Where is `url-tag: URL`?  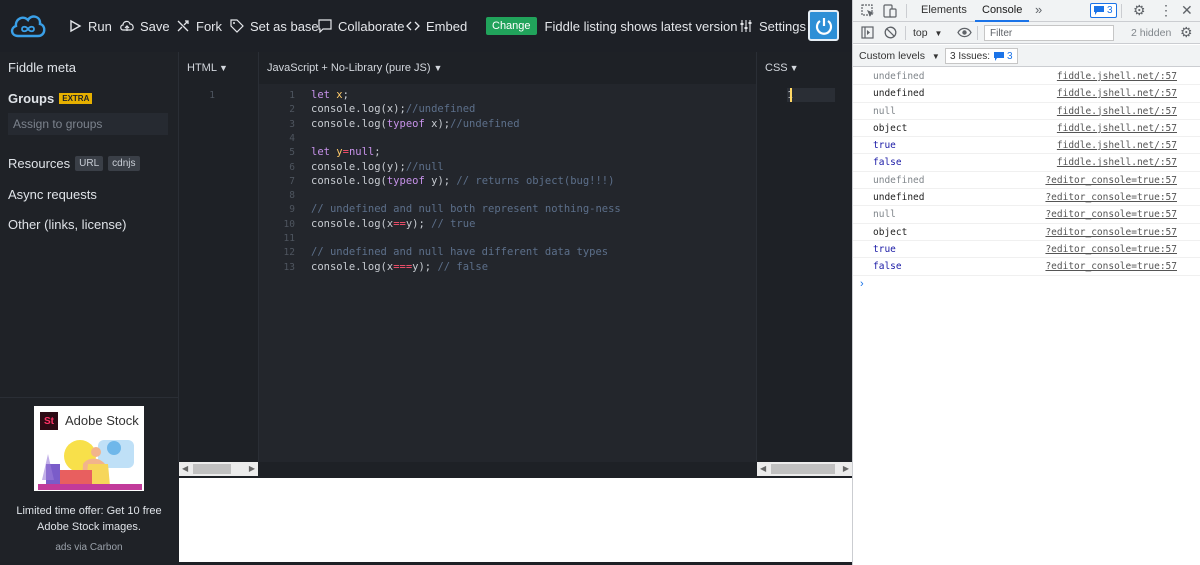
url-tag: URL is located at coordinates (89, 163).